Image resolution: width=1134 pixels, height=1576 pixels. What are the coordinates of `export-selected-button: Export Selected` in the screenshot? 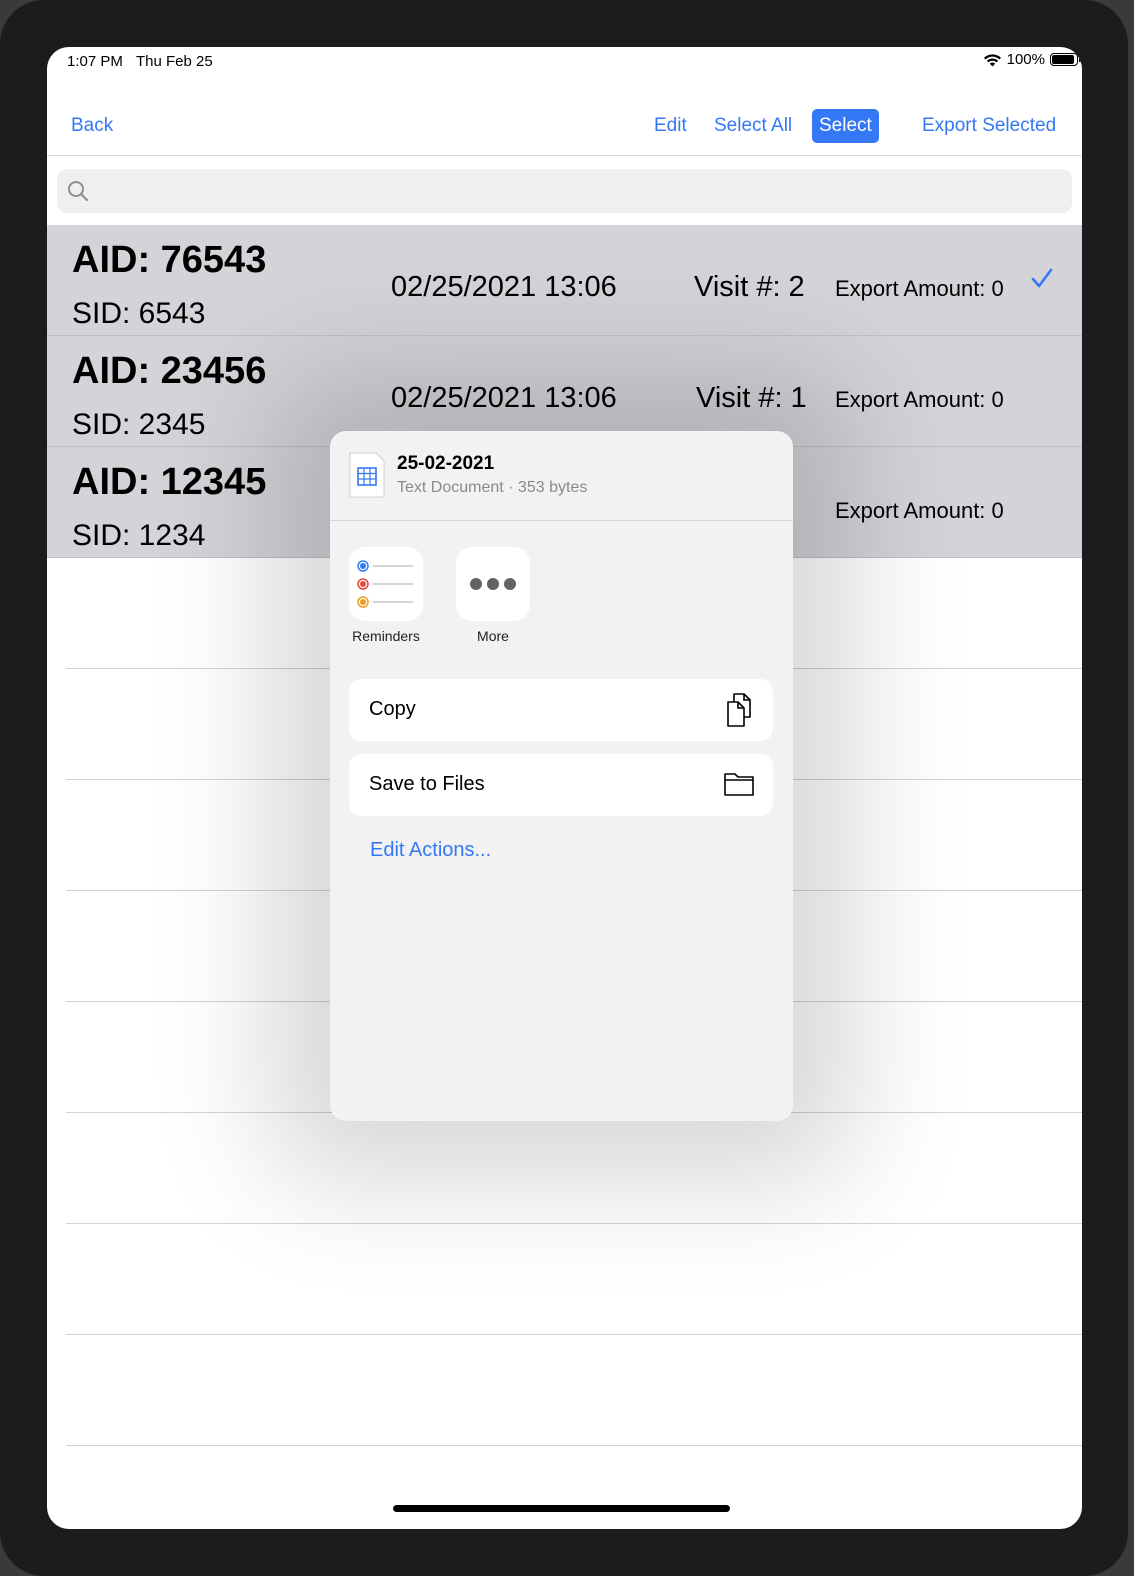 It's located at (989, 126).